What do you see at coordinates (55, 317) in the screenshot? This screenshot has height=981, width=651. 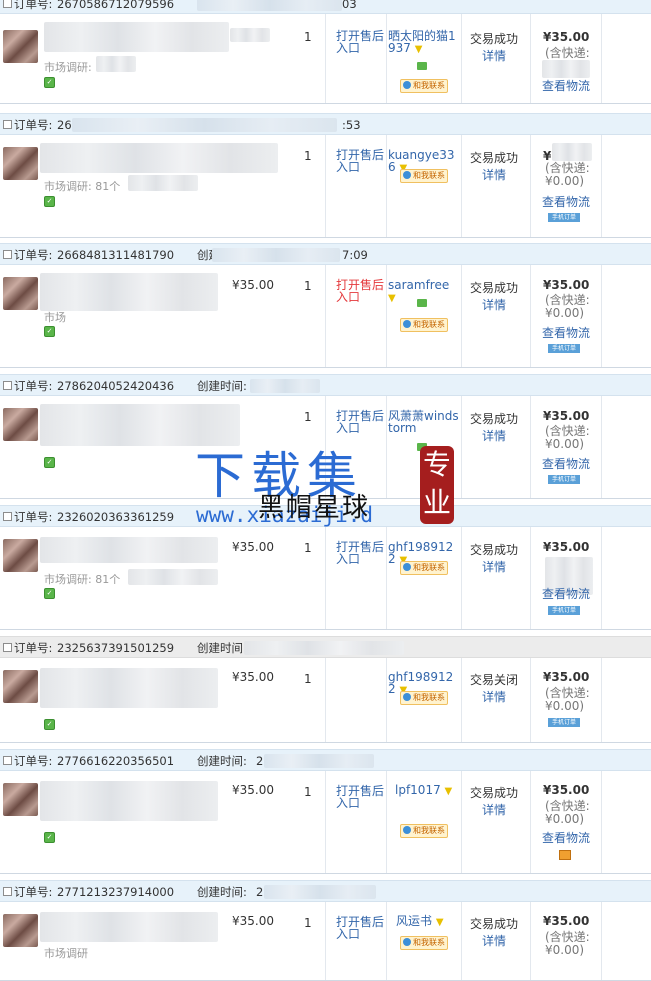 I see `item-subtitle: 市场` at bounding box center [55, 317].